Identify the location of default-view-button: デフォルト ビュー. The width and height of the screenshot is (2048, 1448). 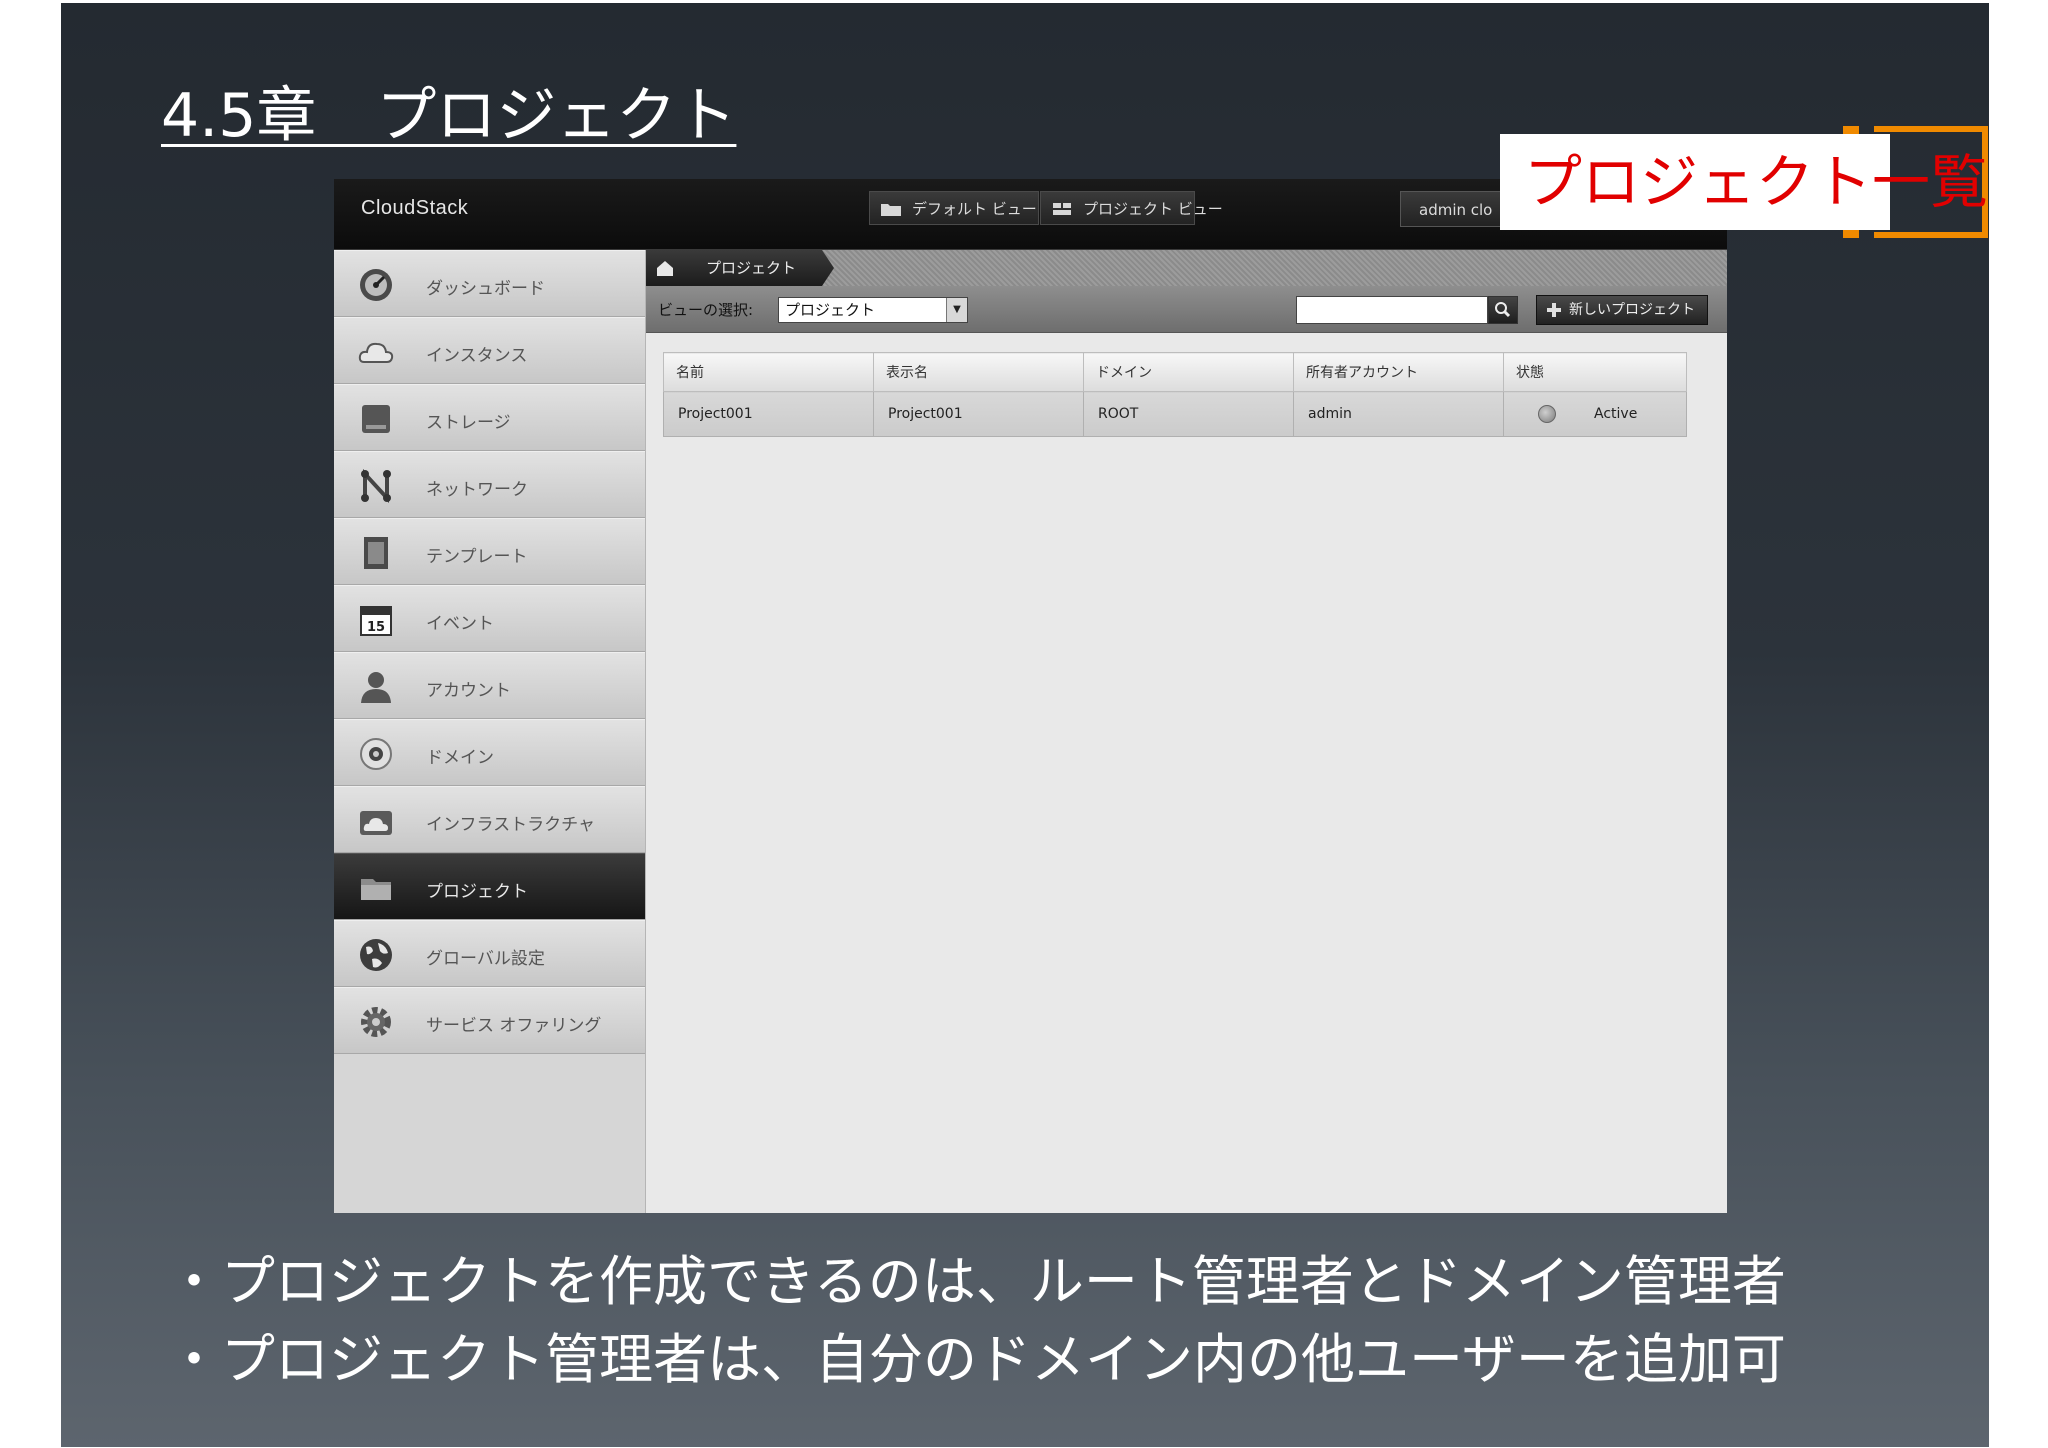
(954, 208).